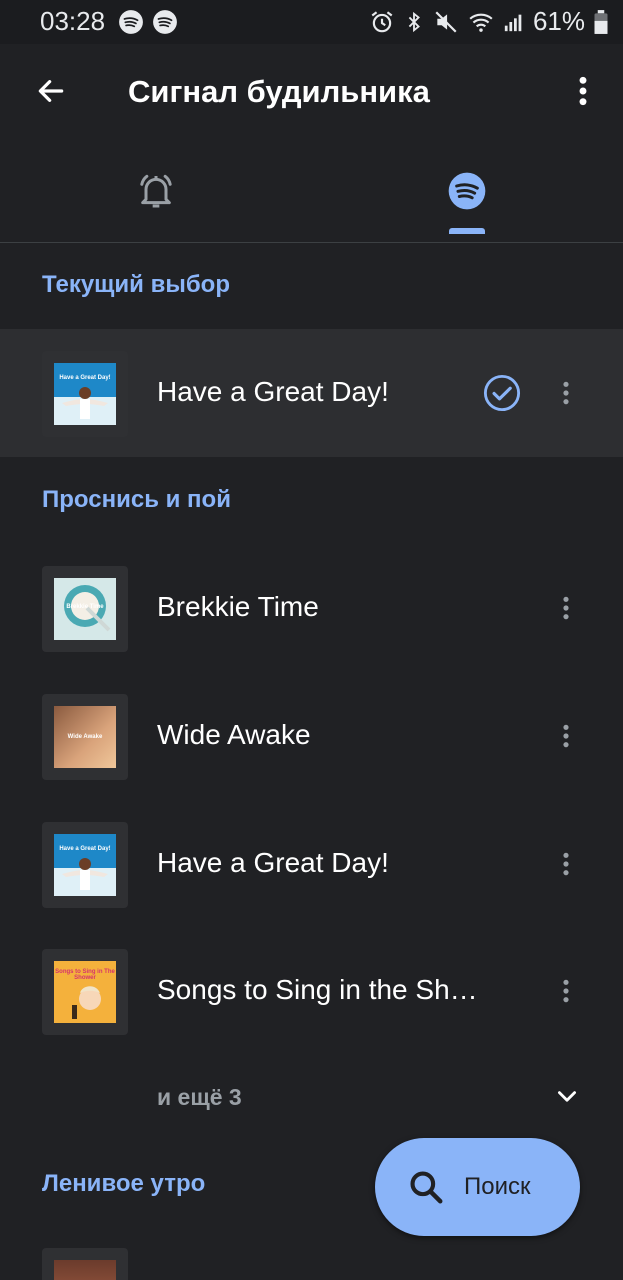 The image size is (623, 1280). I want to click on playlist-title: Wide Awake, so click(234, 734).